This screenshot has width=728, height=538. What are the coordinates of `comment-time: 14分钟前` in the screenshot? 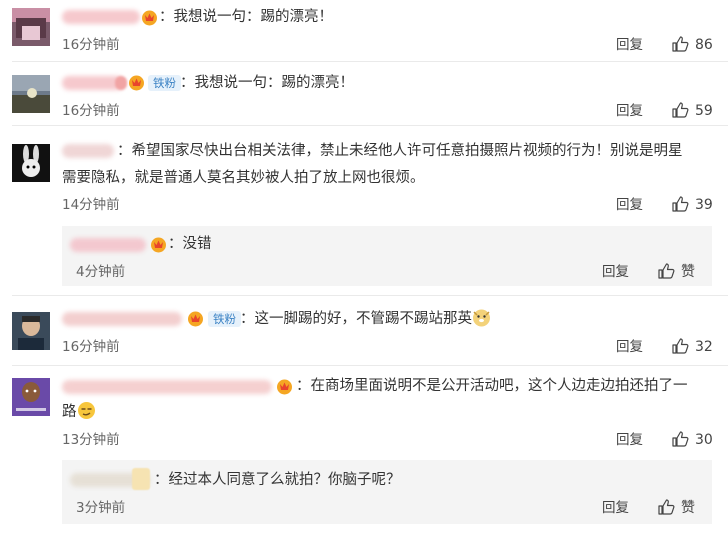 It's located at (91, 205).